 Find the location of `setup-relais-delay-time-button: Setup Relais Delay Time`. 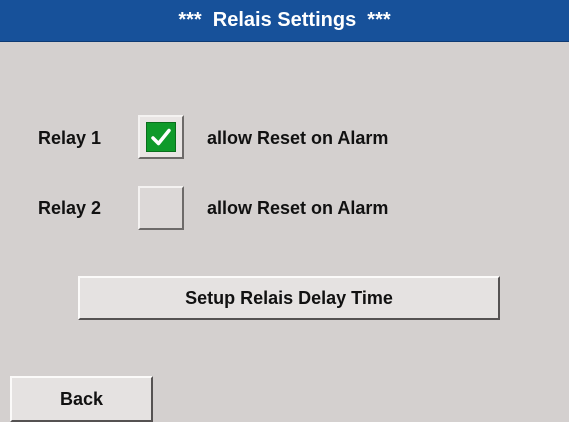

setup-relais-delay-time-button: Setup Relais Delay Time is located at coordinates (289, 298).